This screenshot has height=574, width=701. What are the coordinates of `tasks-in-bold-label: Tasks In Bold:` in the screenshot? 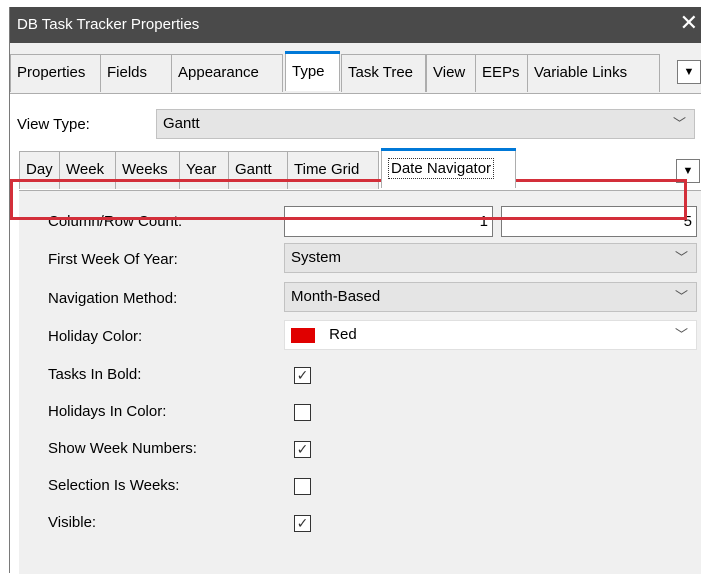 It's located at (95, 374).